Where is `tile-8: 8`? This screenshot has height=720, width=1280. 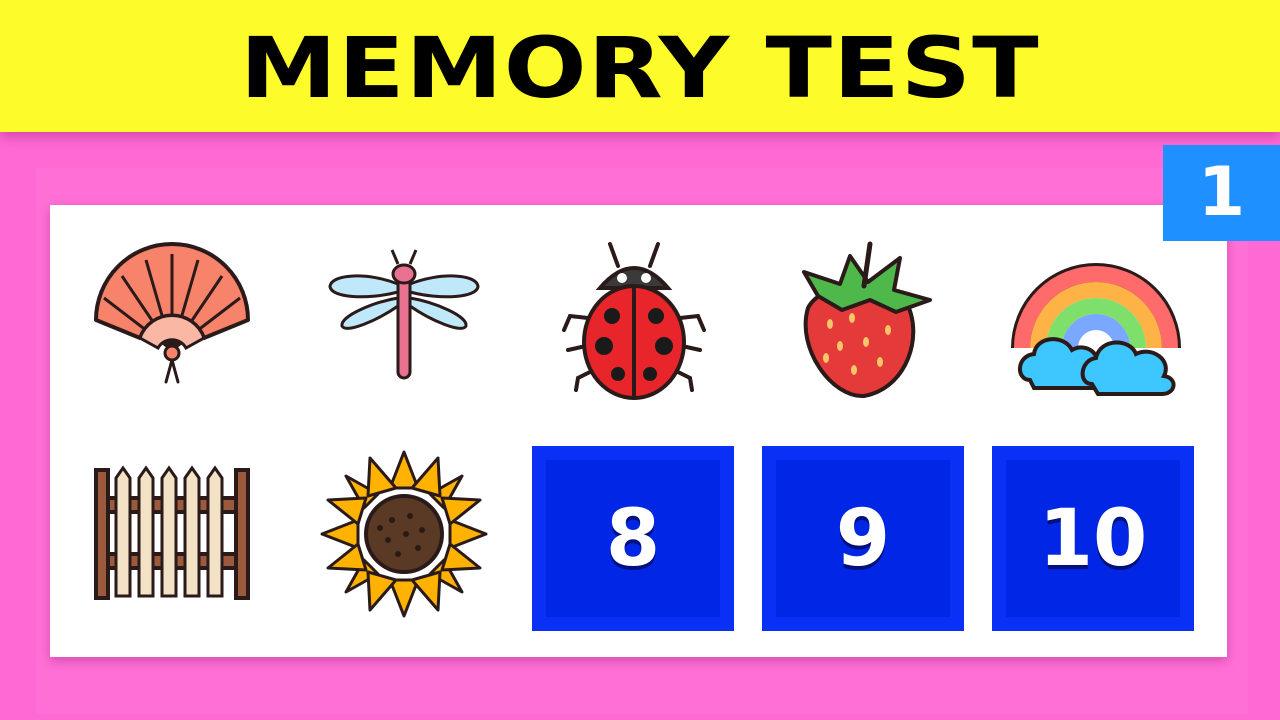
tile-8: 8 is located at coordinates (633, 538).